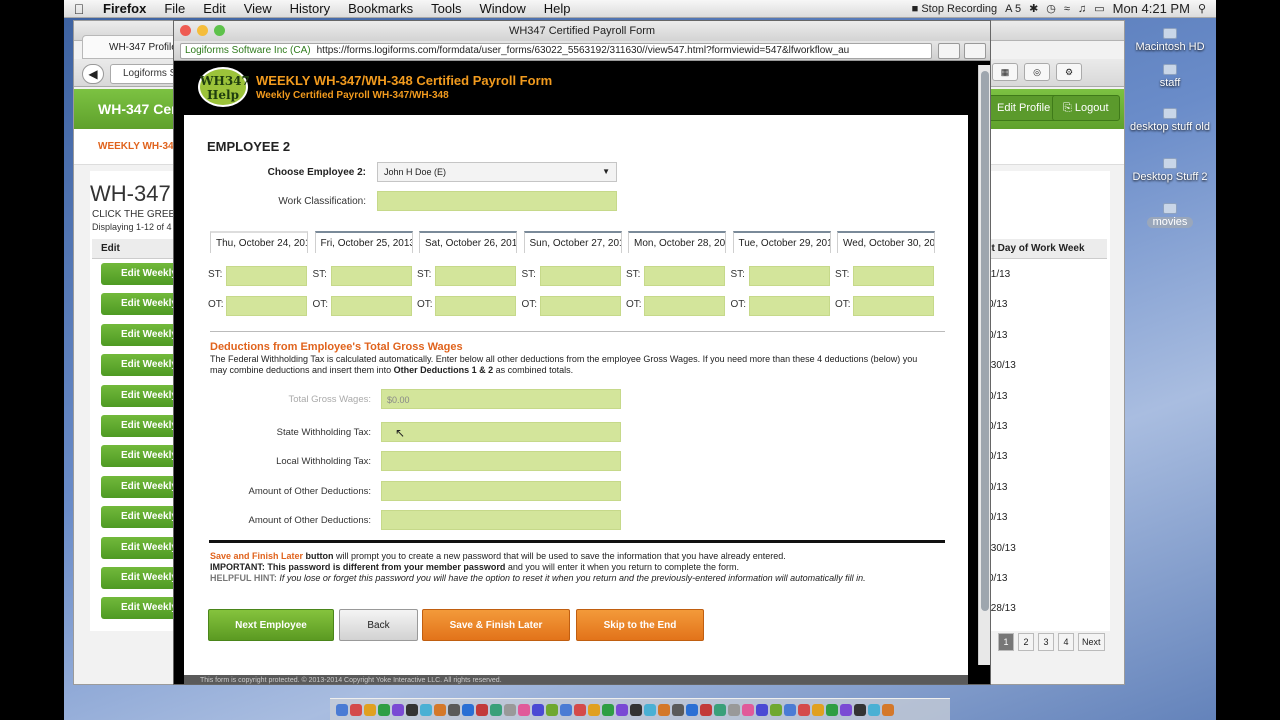 The height and width of the screenshot is (720, 1280). I want to click on local-withholding-input, so click(501, 461).